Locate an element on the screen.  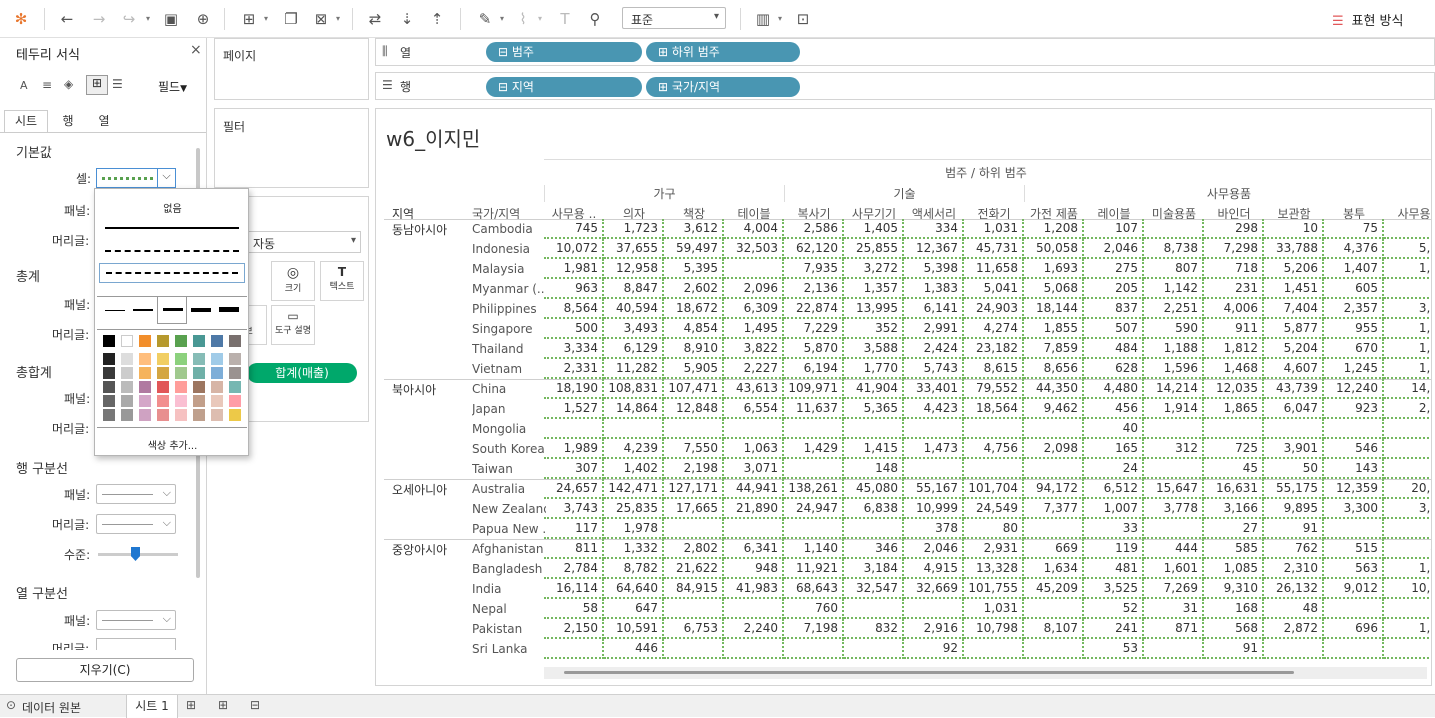
data-cell: 107 is located at coordinates (1114, 229).